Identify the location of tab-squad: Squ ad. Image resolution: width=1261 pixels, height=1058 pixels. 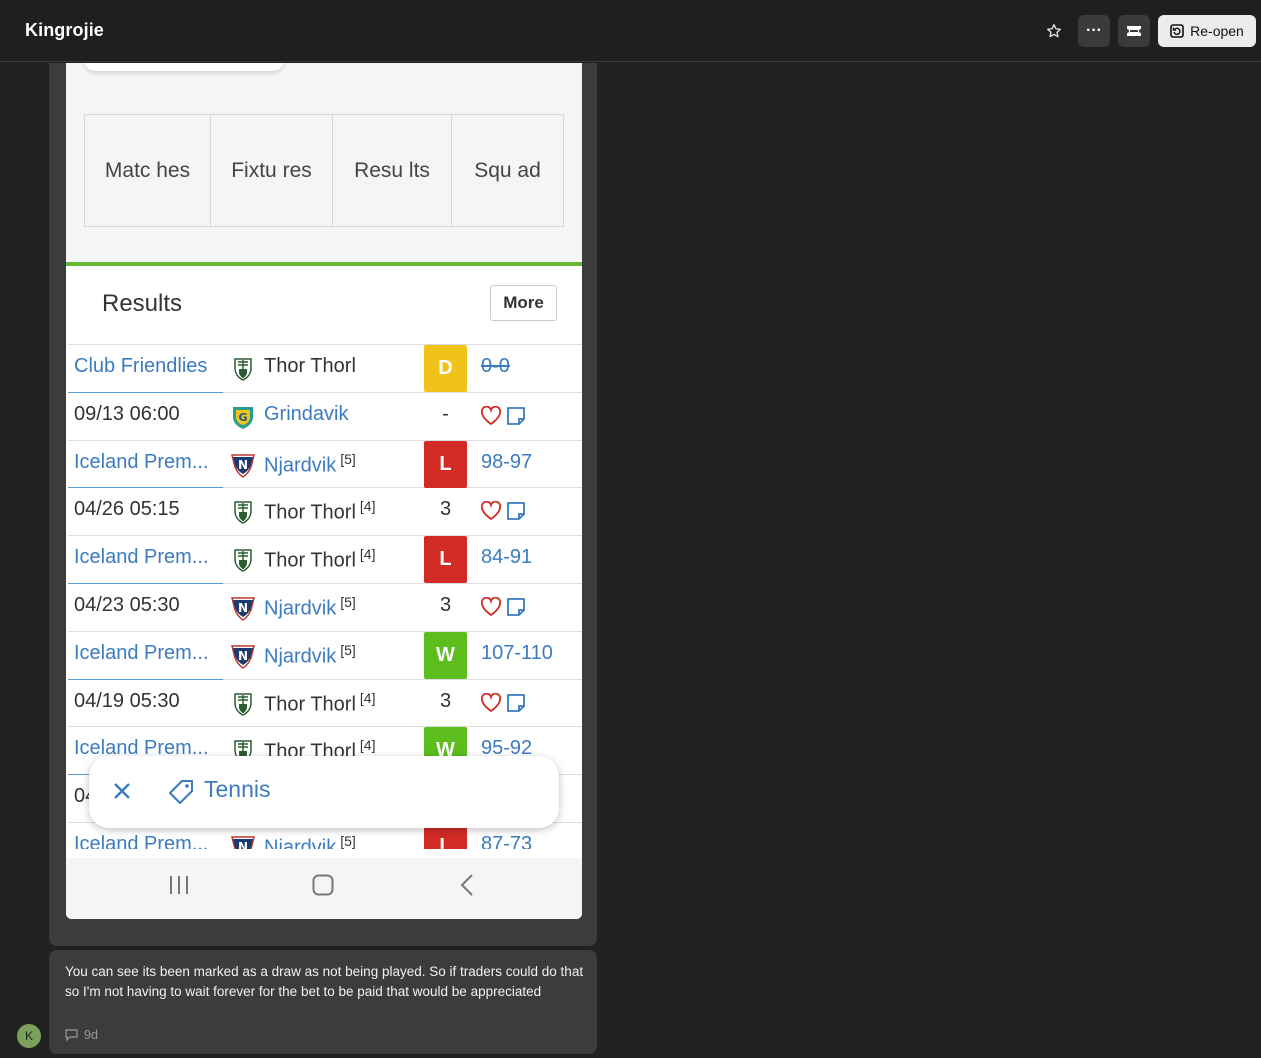
(507, 170).